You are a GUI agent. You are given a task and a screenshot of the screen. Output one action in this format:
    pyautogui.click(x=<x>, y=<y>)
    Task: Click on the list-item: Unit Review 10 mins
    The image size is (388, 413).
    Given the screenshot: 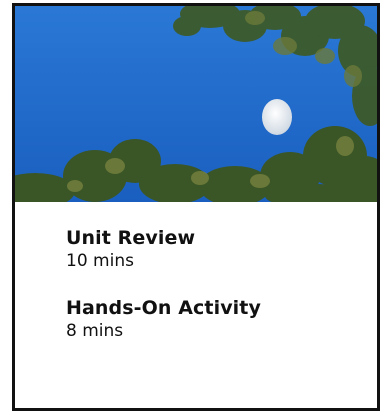 What is the action you would take?
    pyautogui.click(x=216, y=249)
    